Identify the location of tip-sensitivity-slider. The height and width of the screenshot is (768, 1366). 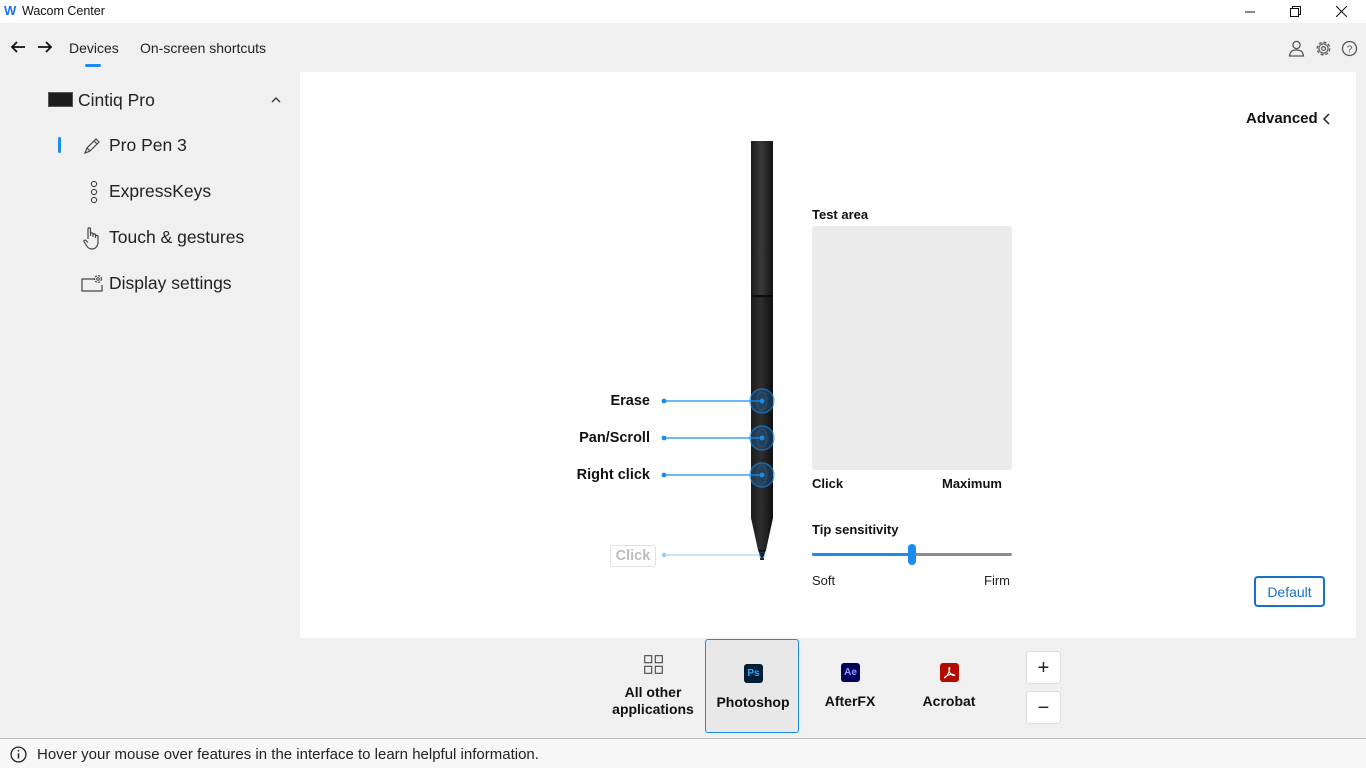
(912, 554).